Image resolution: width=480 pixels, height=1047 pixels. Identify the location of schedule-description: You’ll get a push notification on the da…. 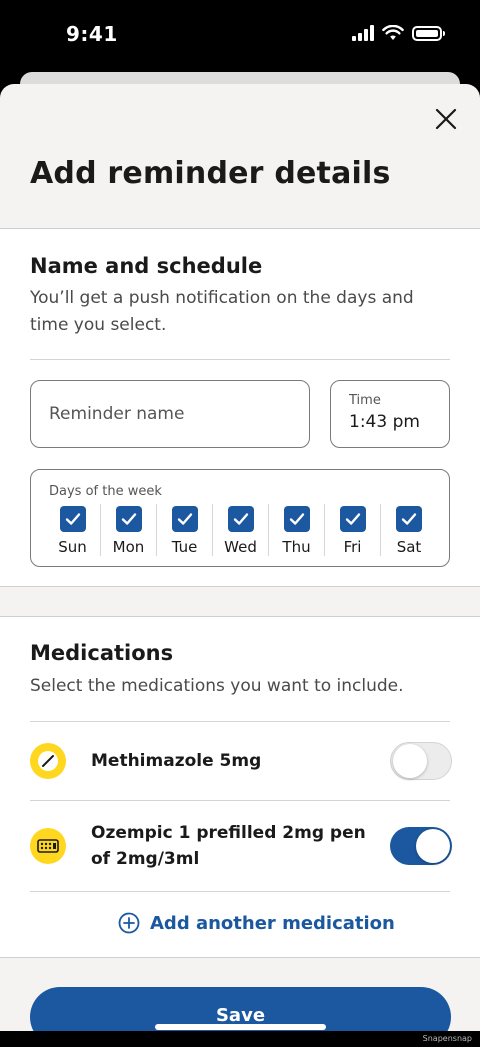
(222, 311).